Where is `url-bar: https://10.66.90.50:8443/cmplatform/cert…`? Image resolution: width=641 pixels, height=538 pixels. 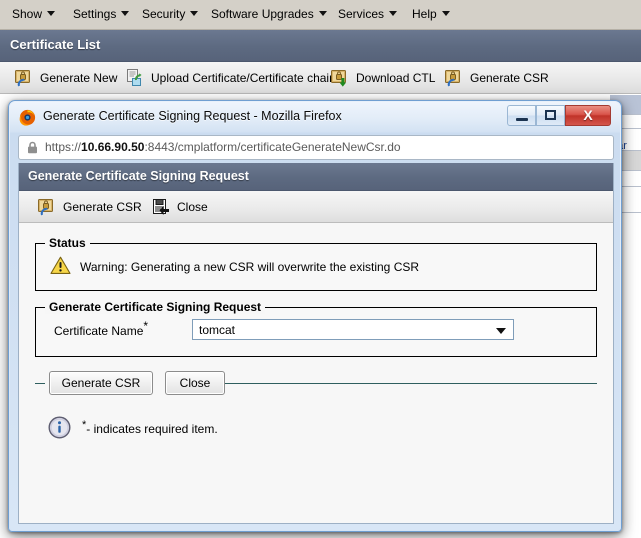
url-bar: https://10.66.90.50:8443/cmplatform/cert… is located at coordinates (316, 147).